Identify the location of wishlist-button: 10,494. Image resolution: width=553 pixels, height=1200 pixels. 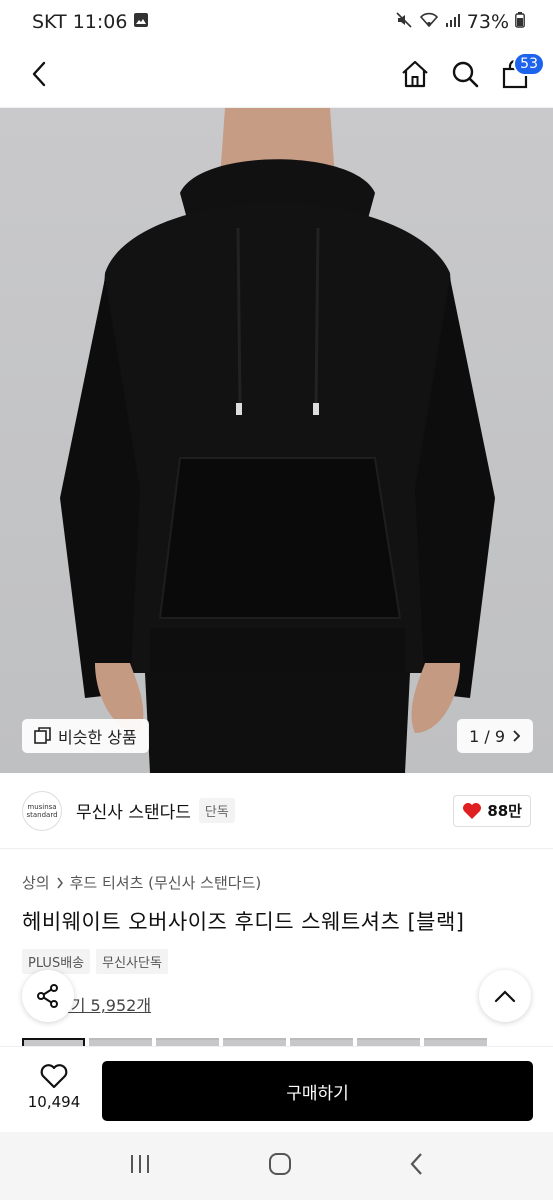
(54, 1087).